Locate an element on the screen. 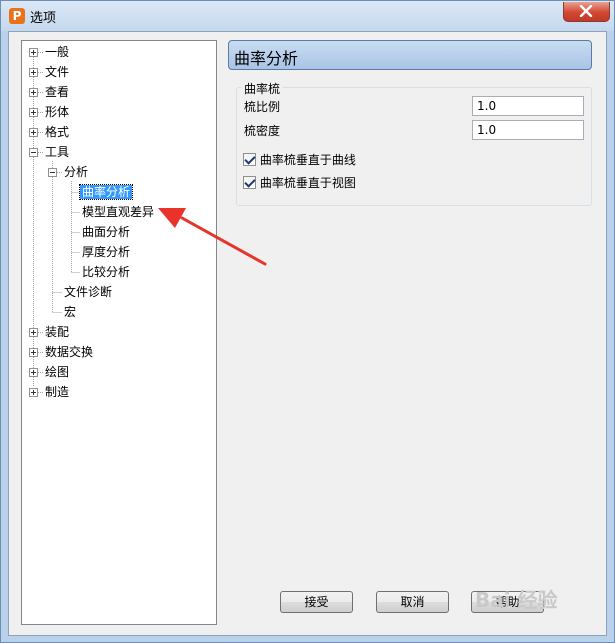  group-caption: 曲率梳 is located at coordinates (262, 88).